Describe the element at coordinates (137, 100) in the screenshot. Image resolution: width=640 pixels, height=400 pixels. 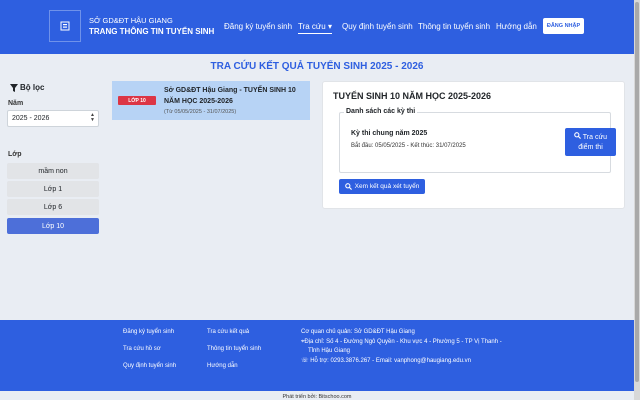
I see `level-badge: LỚP 10` at that location.